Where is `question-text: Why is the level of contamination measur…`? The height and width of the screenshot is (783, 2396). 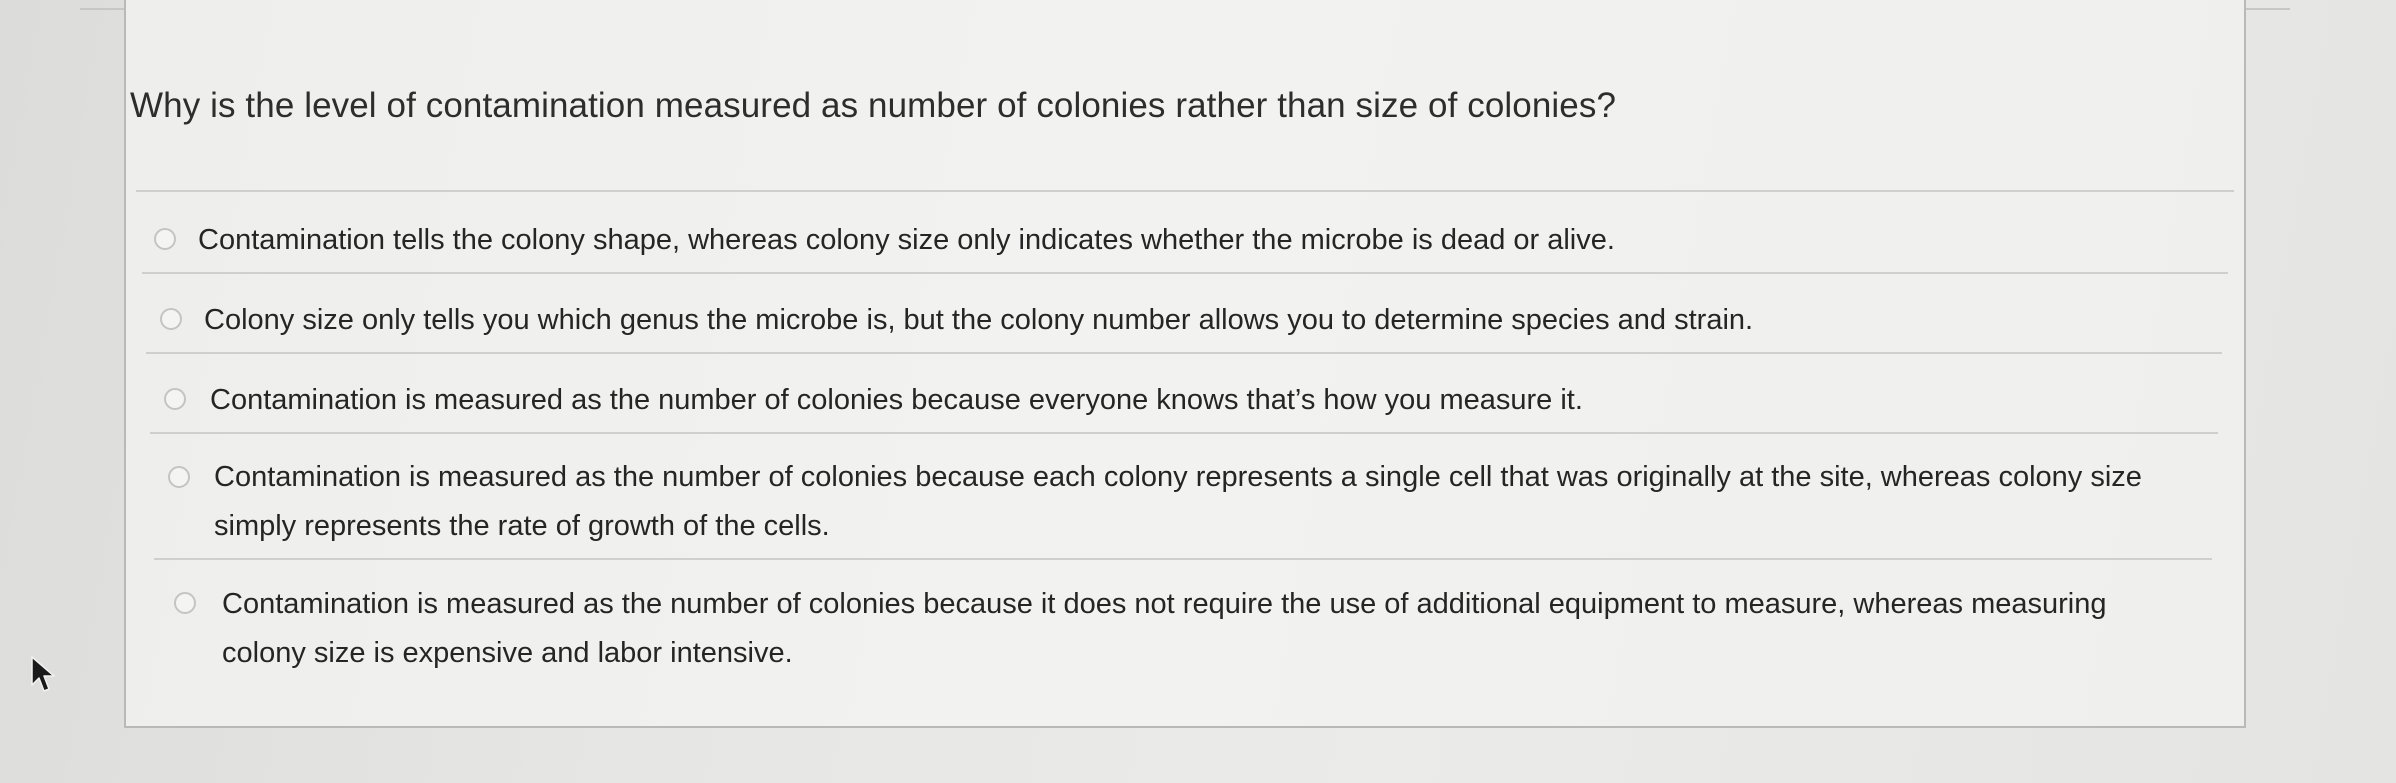
question-text: Why is the level of contamination measur… is located at coordinates (873, 105).